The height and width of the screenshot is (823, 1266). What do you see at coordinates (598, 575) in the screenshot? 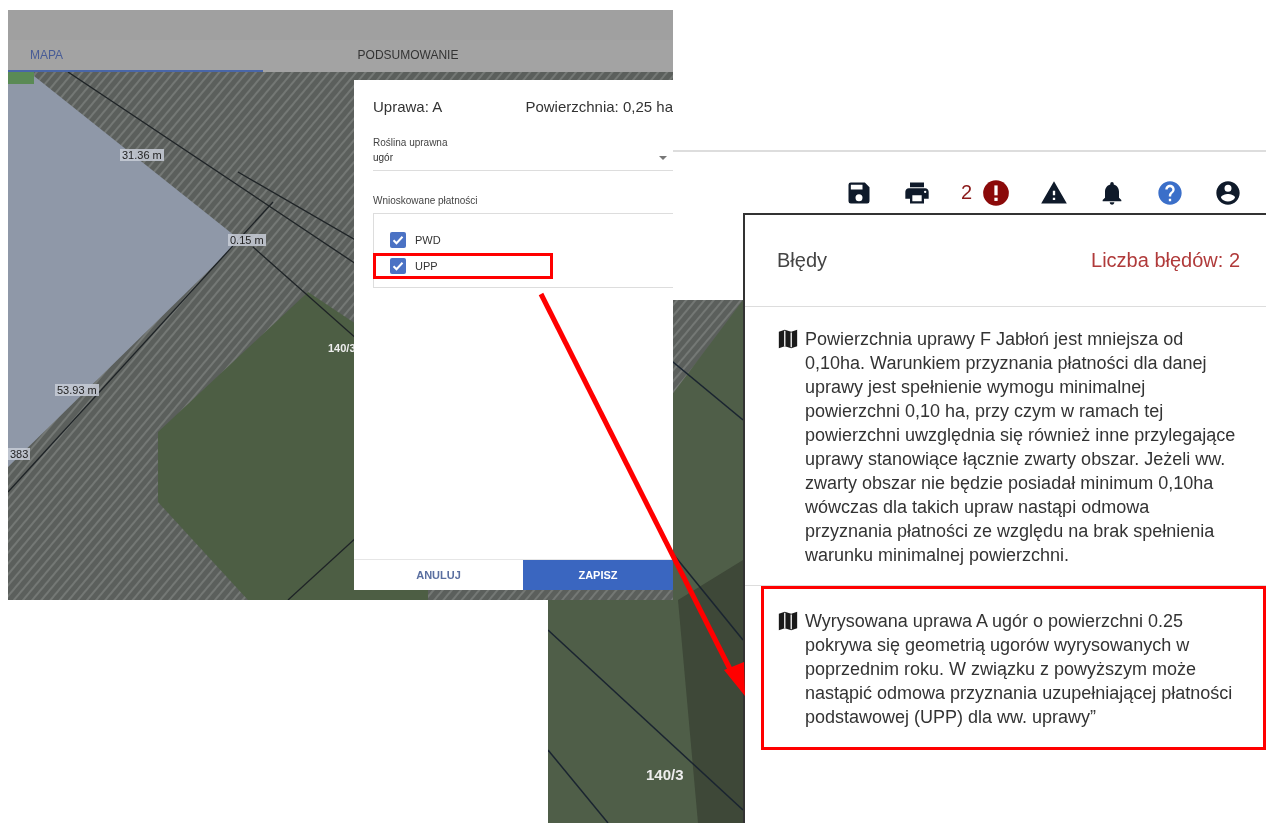
I see `save-button: ZAPISZ` at bounding box center [598, 575].